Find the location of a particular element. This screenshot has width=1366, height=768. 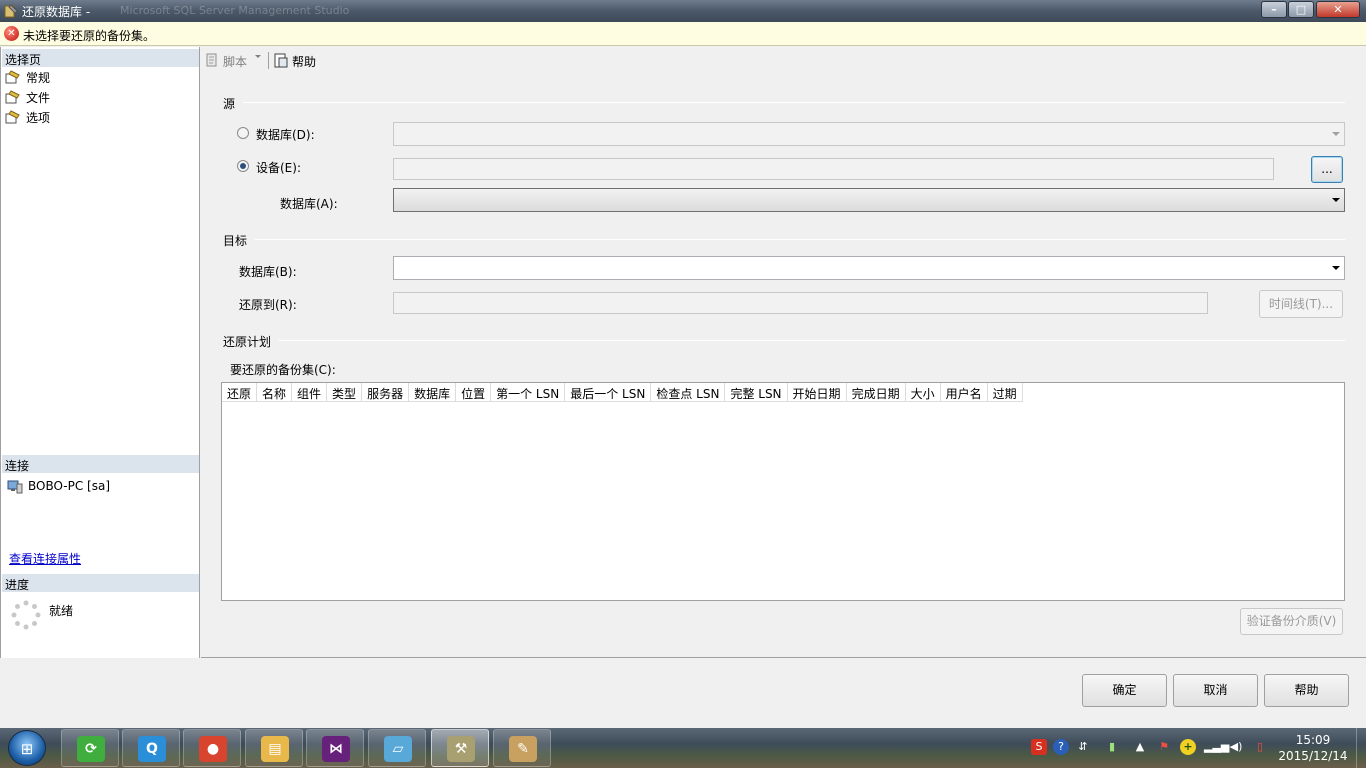

progress-header: 进度 is located at coordinates (100, 583).